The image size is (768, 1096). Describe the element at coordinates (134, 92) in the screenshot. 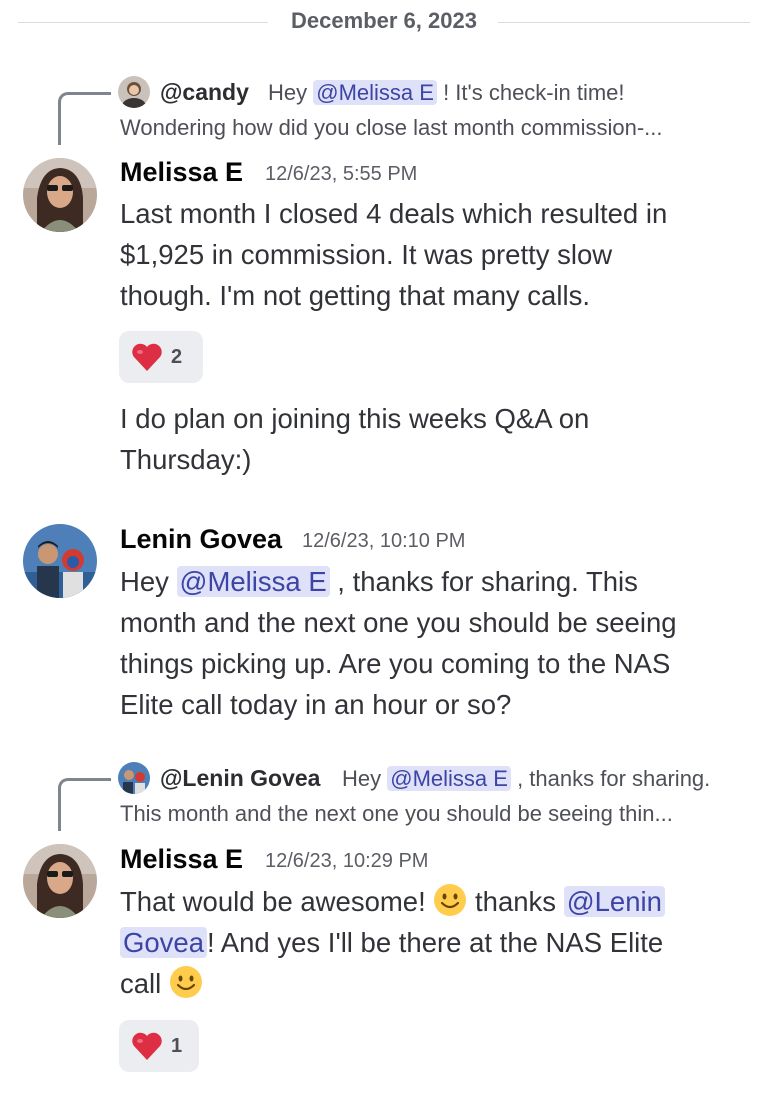

I see `candy-avatar` at that location.